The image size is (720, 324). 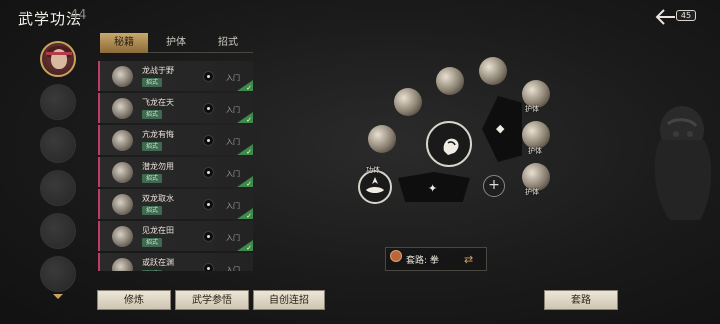 I want to click on kick-icon: ✦, so click(x=433, y=188).